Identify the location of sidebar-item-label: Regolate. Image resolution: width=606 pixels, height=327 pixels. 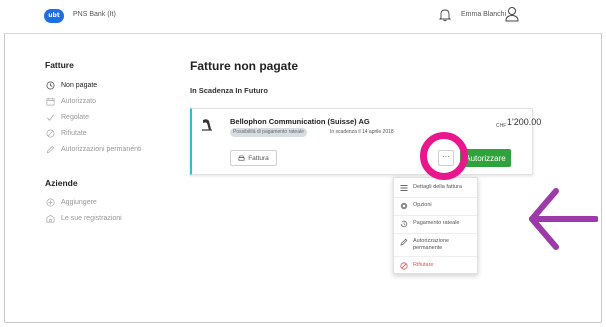
(75, 117).